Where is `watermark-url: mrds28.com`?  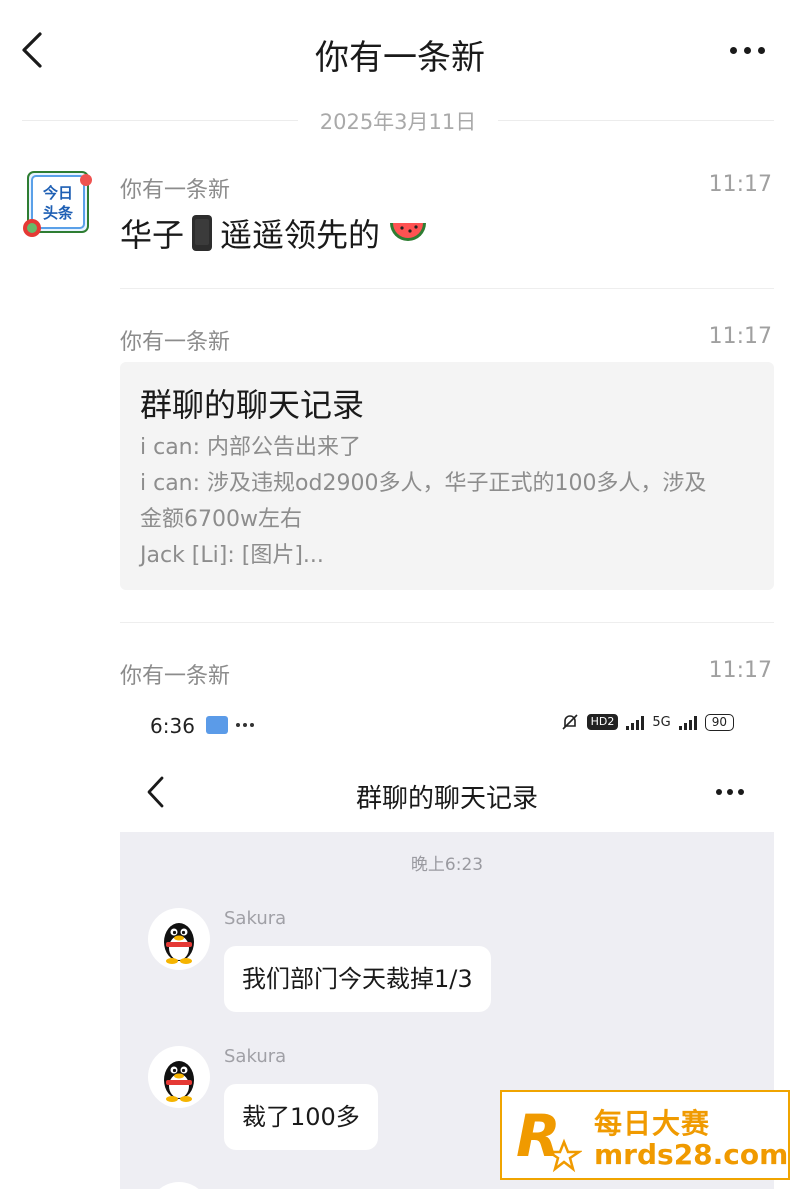
watermark-url: mrds28.com is located at coordinates (691, 1154).